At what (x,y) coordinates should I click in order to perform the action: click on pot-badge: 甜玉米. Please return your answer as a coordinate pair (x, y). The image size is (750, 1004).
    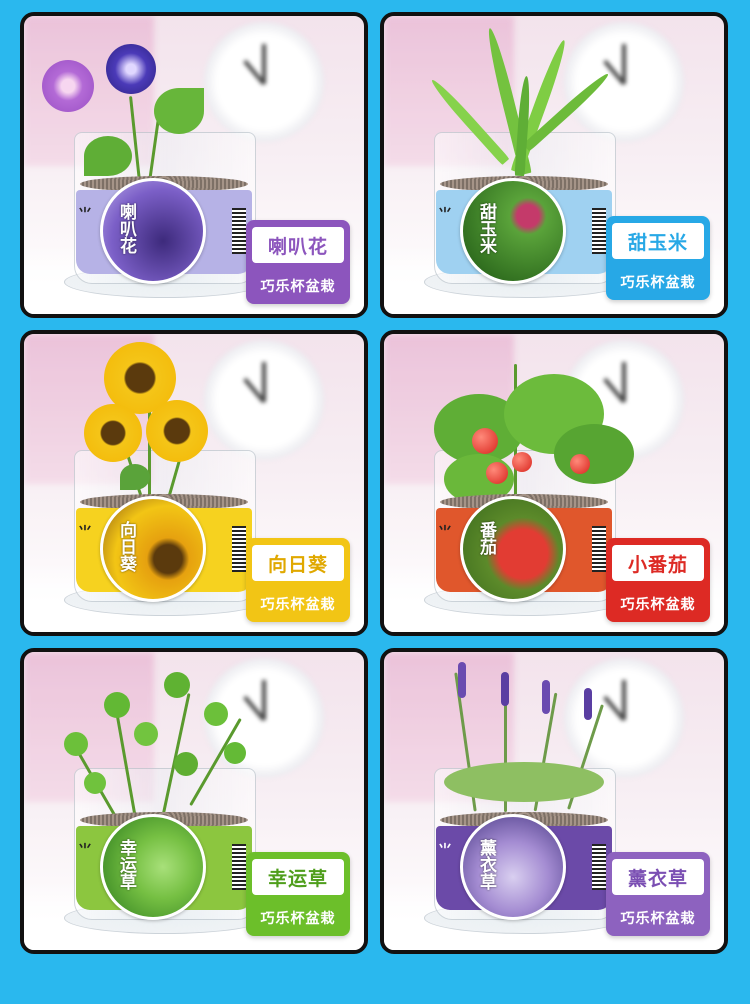
    Looking at the image, I should click on (513, 231).